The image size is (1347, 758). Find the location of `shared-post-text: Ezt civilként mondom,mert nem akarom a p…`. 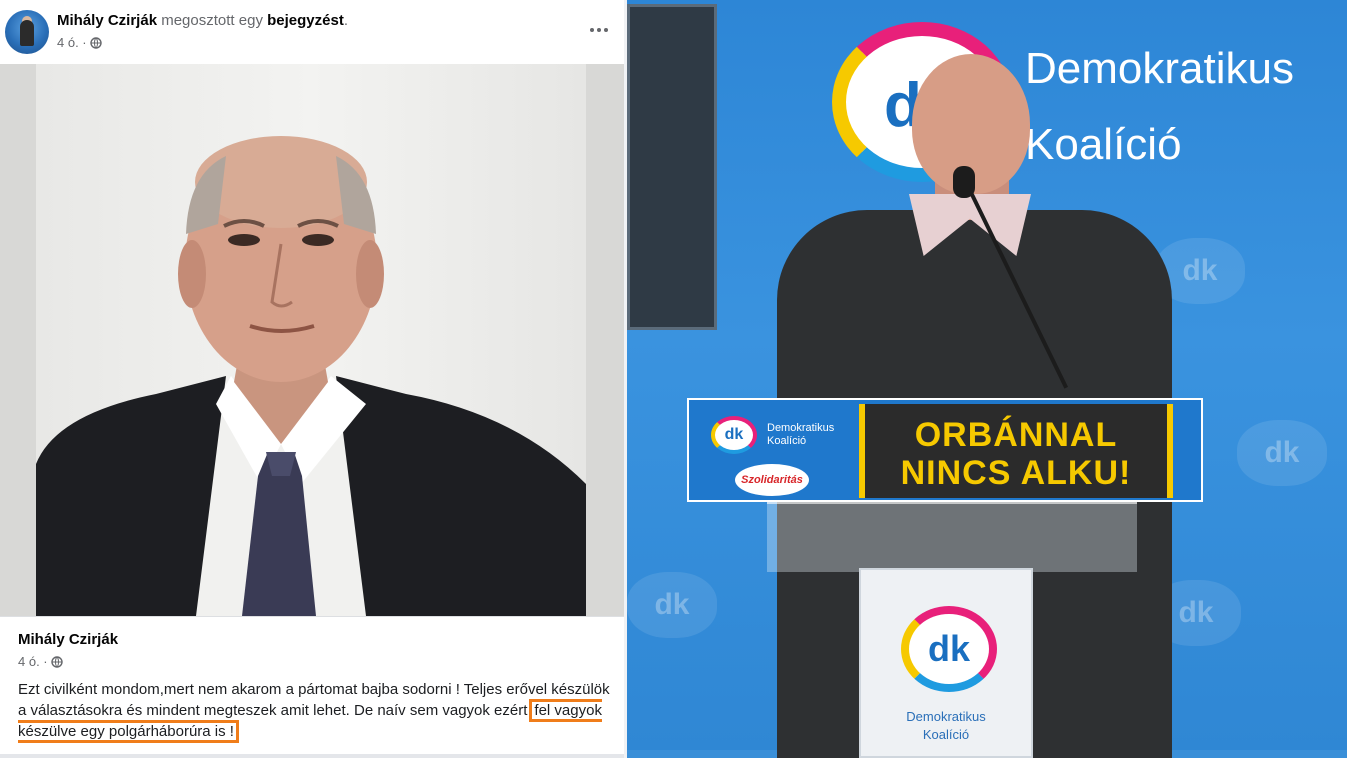

shared-post-text: Ezt civilként mondom,mert nem akarom a p… is located at coordinates (316, 711).